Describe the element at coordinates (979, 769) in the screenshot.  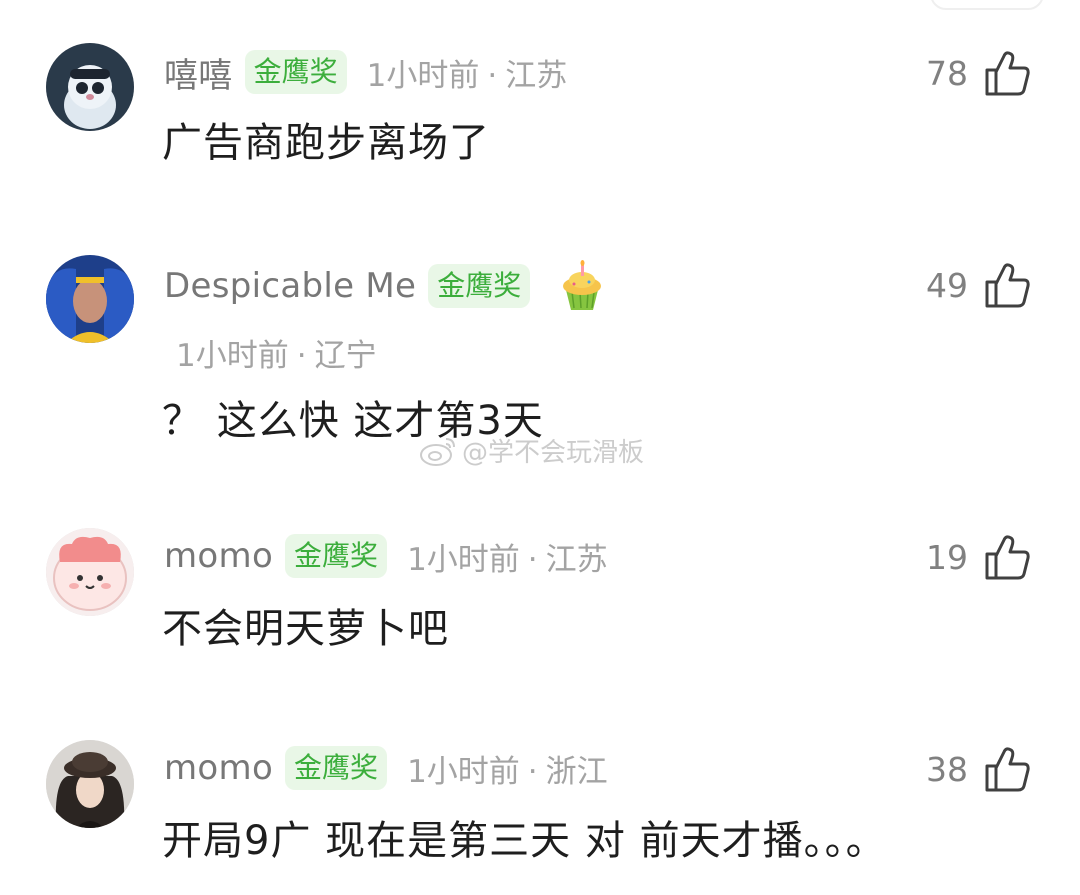
I see `like-button: 38` at that location.